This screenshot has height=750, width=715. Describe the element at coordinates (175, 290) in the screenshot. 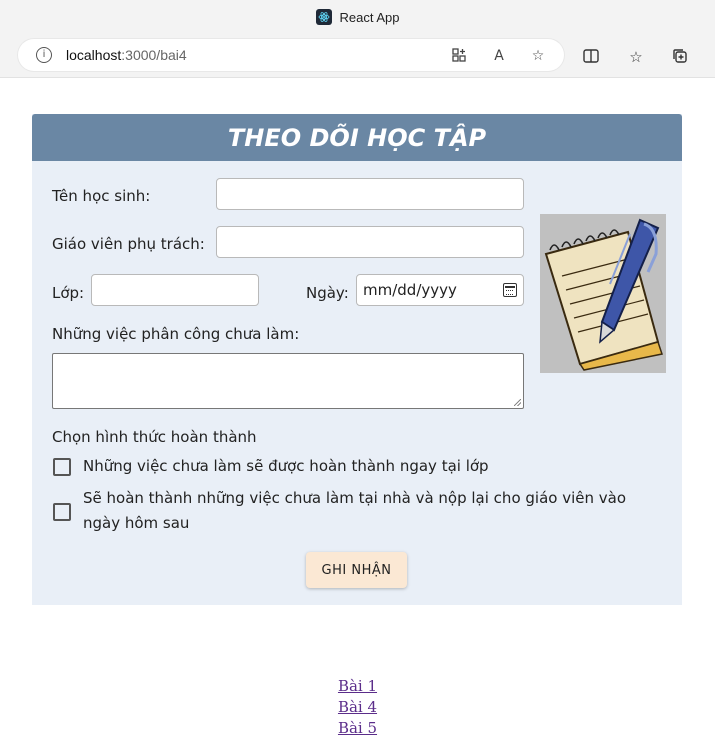

I see `class-input` at that location.